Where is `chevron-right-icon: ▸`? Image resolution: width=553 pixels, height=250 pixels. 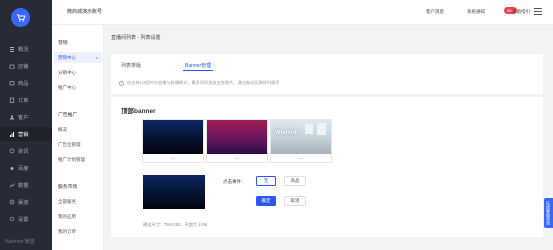 chevron-right-icon: ▸ is located at coordinates (96, 57).